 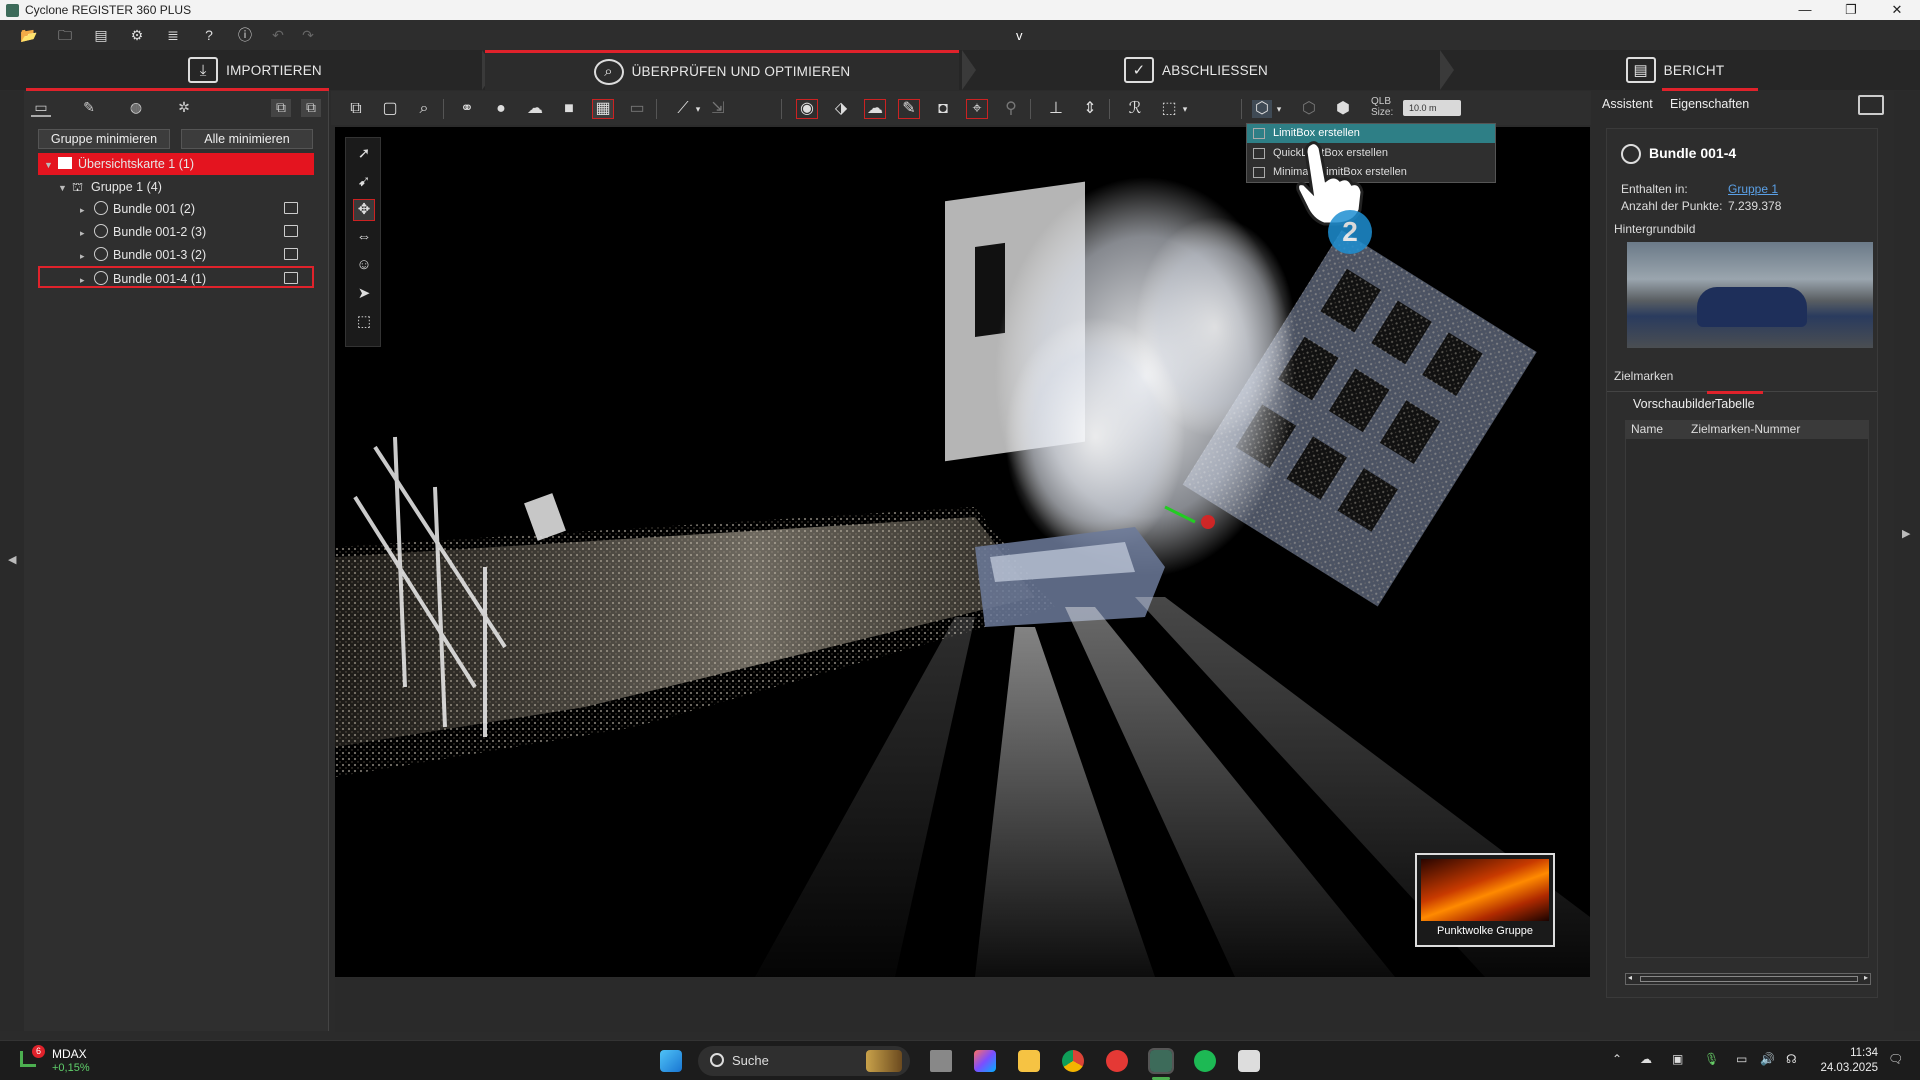 I want to click on menu-item-create-quicklimitbox: QuickLimitBox erstellen, so click(x=1371, y=153).